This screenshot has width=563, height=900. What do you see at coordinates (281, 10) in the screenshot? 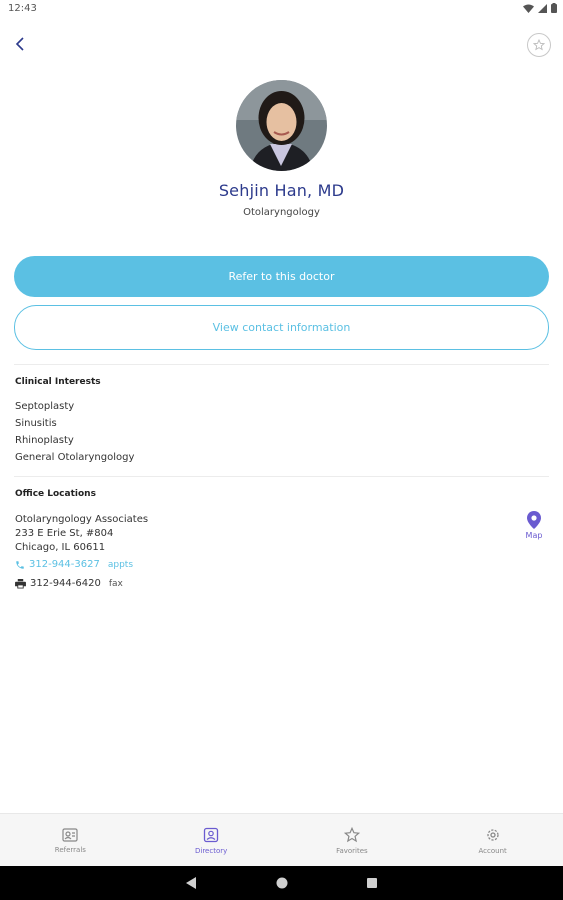
I see `status-bar: 12:43` at bounding box center [281, 10].